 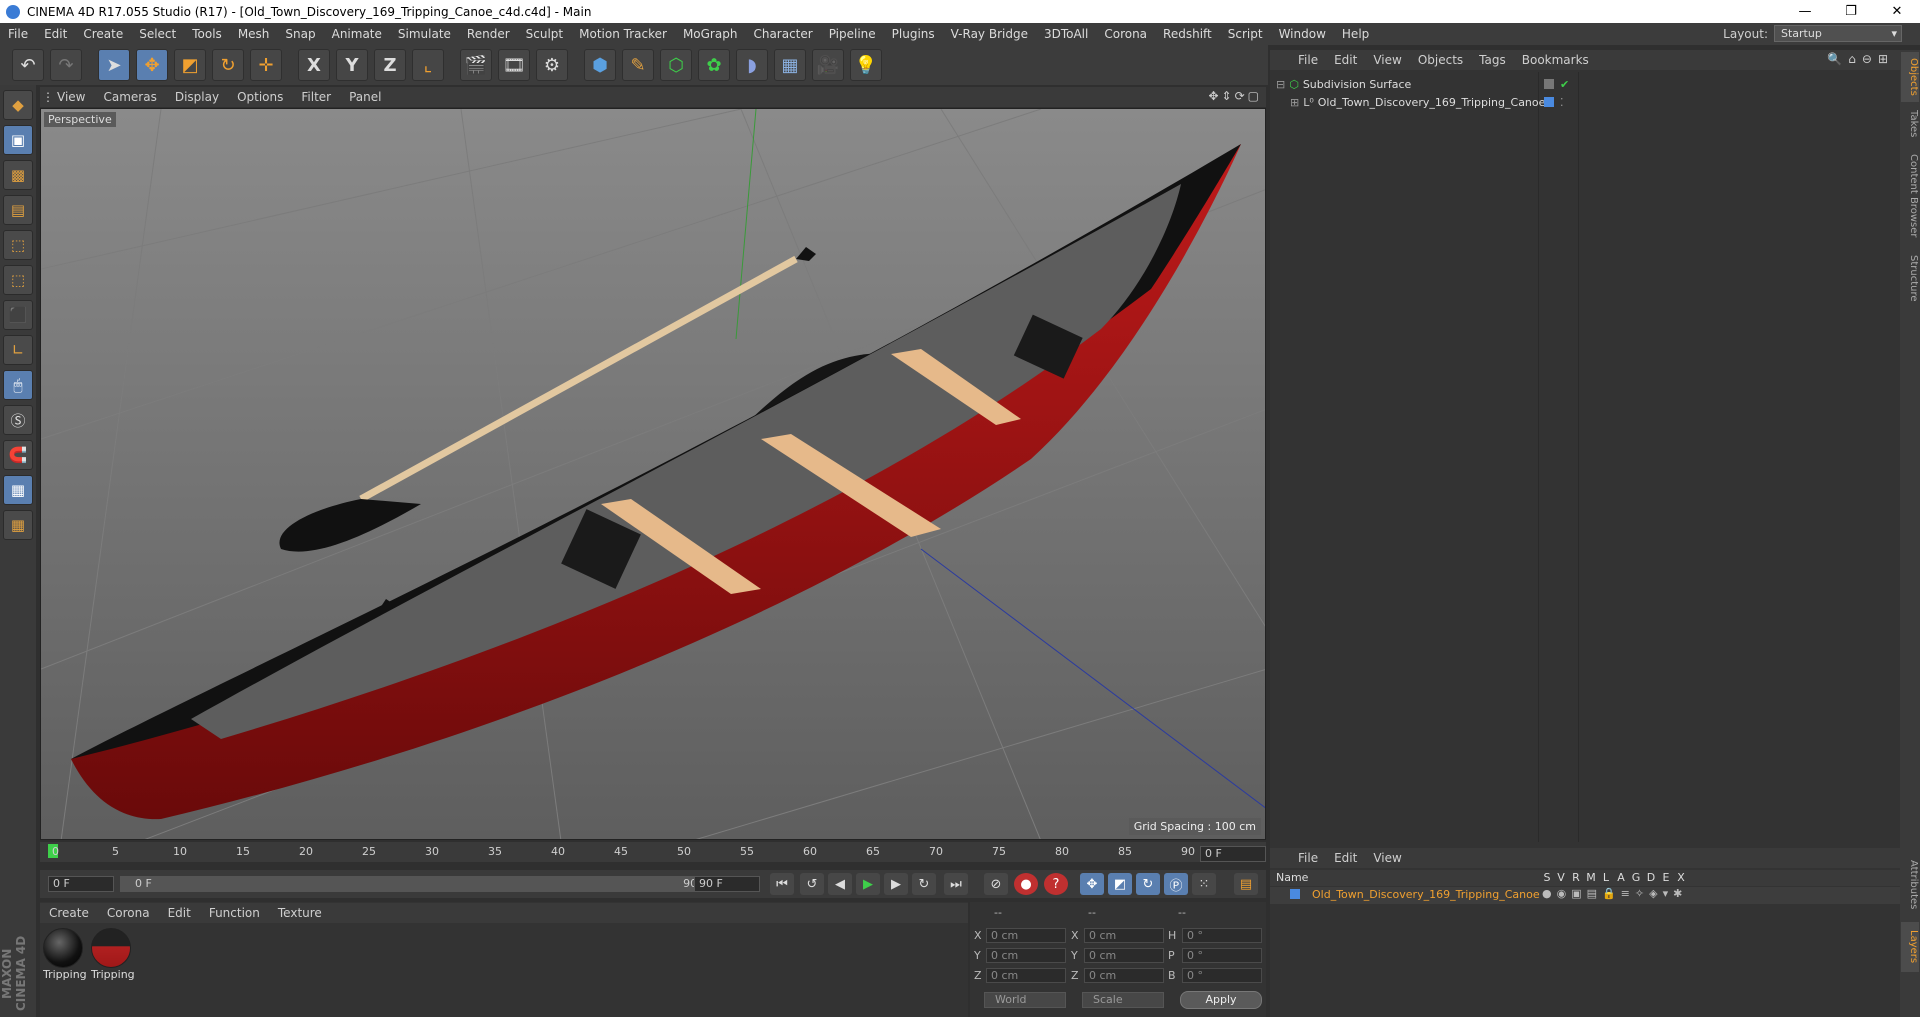 I want to click on scale-mode-select: Scale, so click(x=1123, y=1000).